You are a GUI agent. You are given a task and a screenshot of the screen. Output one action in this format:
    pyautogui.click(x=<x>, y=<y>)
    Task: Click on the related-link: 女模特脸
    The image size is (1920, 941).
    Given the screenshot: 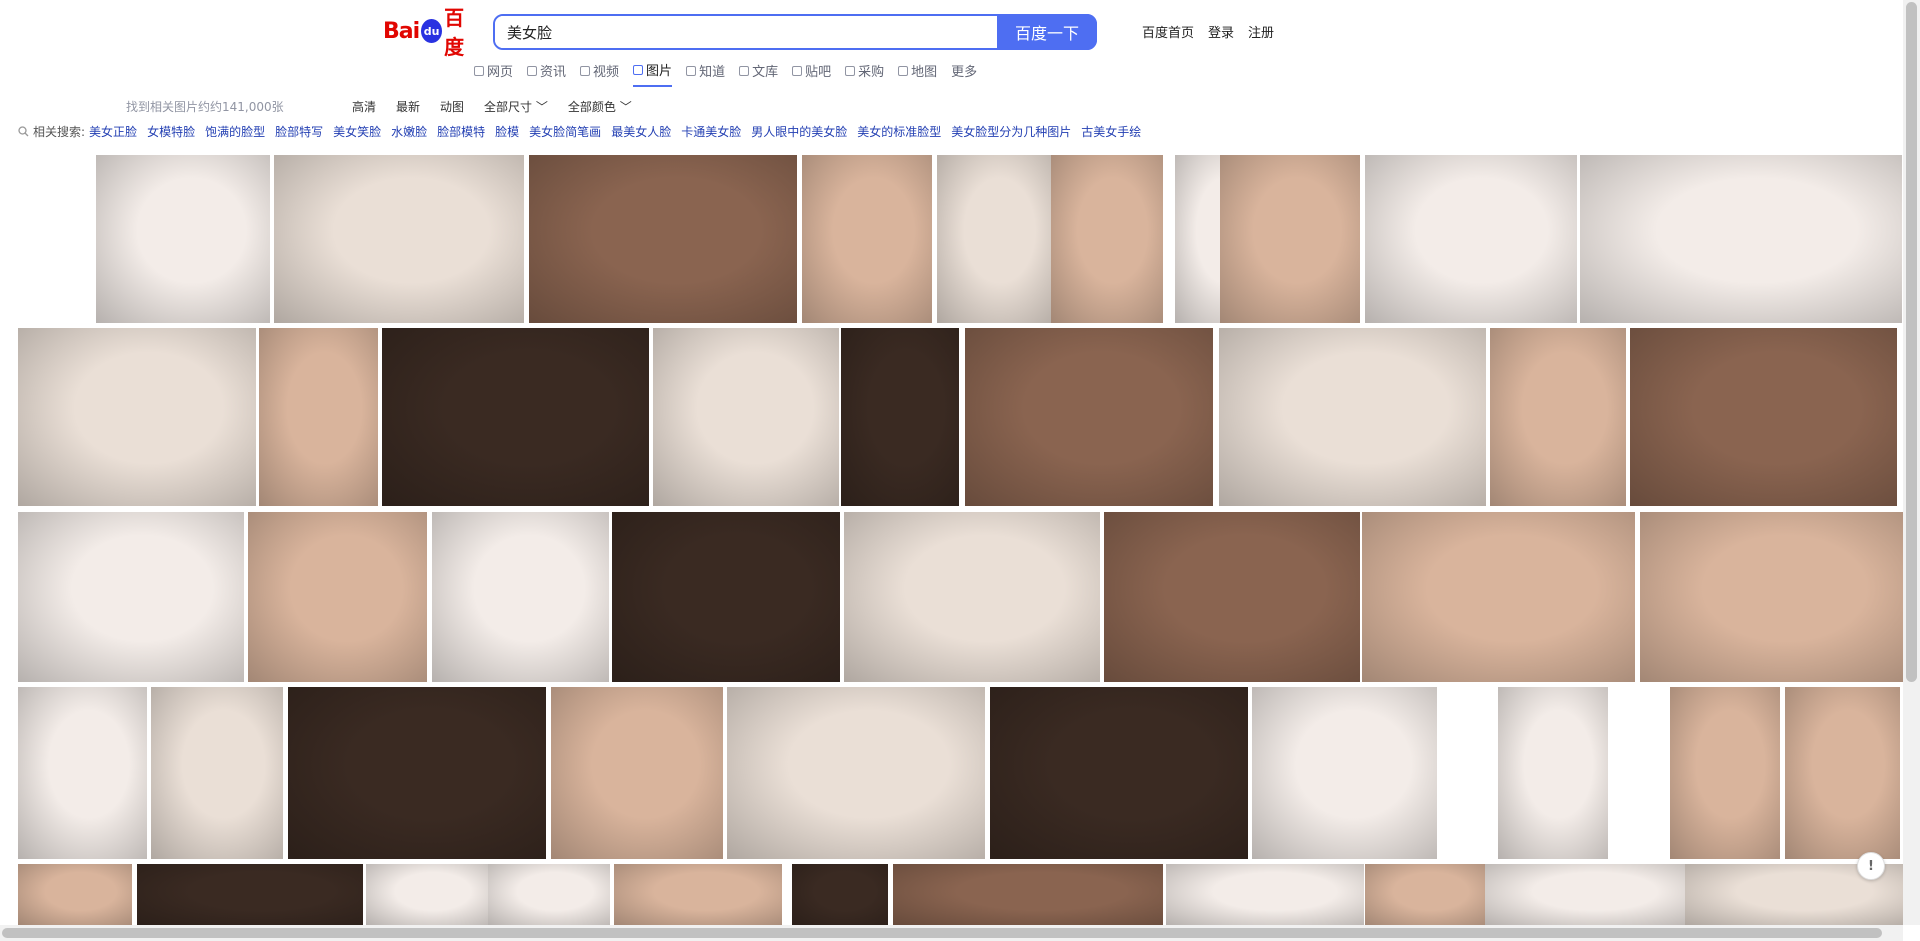 What is the action you would take?
    pyautogui.click(x=171, y=131)
    